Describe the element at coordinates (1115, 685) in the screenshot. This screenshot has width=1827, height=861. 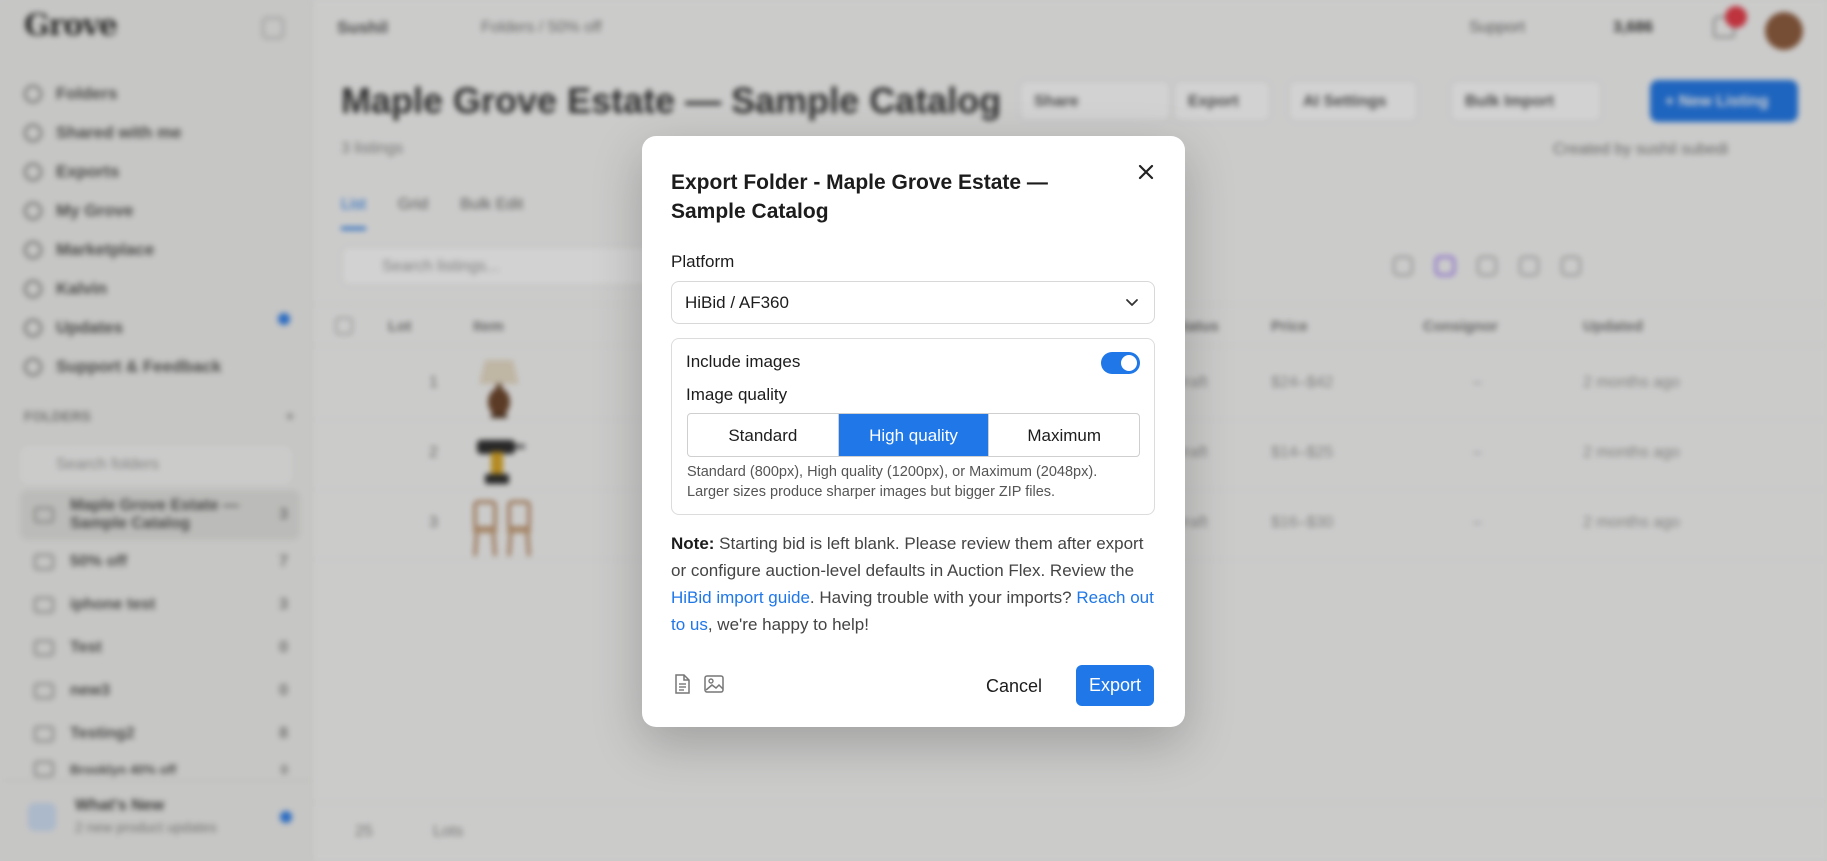
I see `export-button: Export` at that location.